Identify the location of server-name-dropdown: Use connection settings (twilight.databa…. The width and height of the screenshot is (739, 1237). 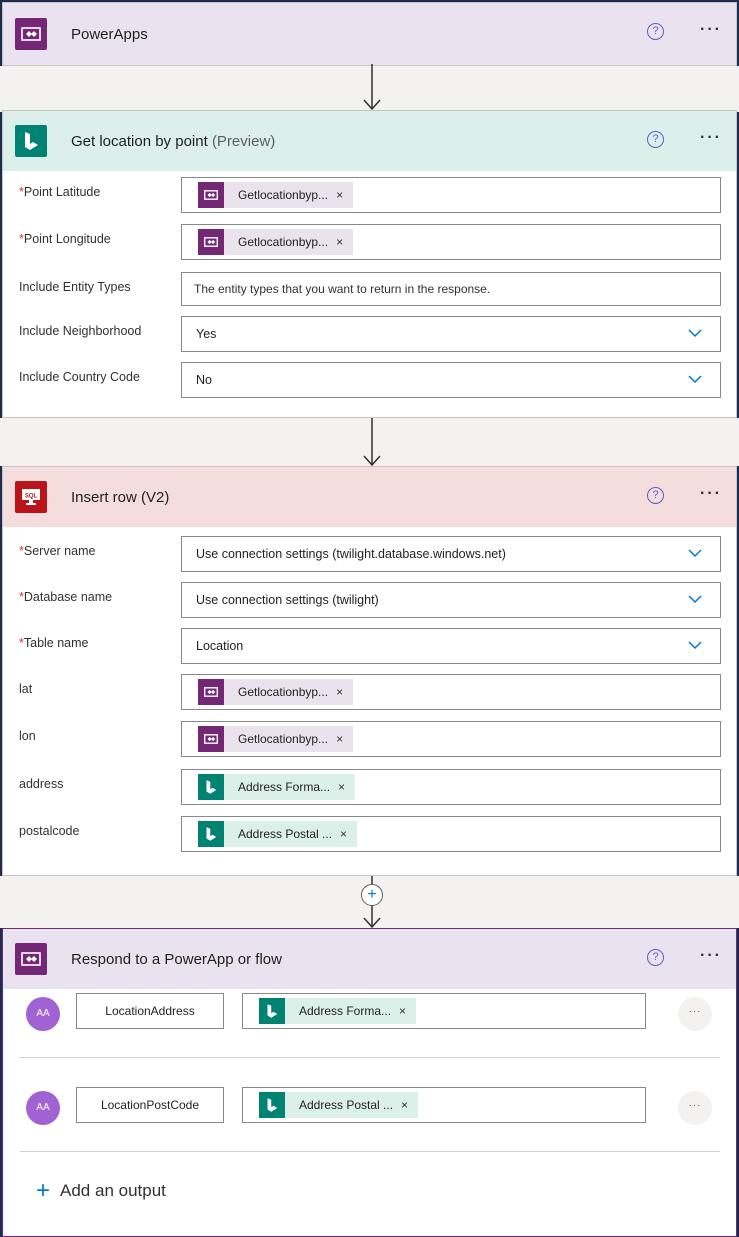
(451, 554).